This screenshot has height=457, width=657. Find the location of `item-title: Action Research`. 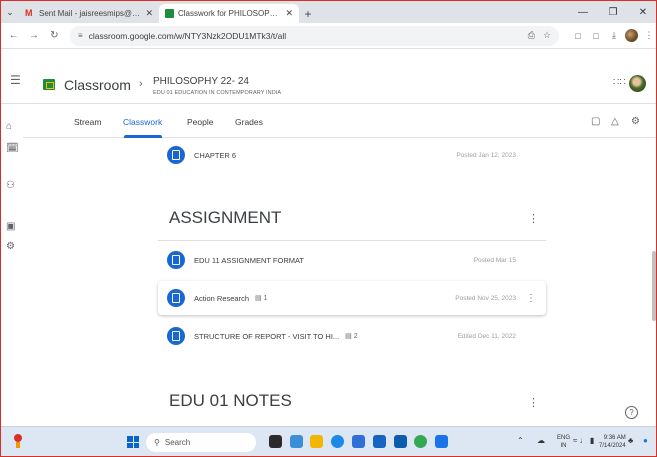

item-title: Action Research is located at coordinates (222, 298).